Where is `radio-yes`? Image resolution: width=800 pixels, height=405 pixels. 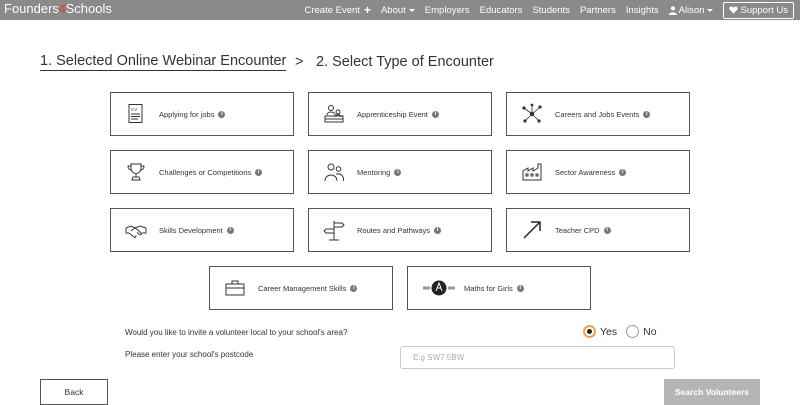
radio-yes is located at coordinates (589, 331).